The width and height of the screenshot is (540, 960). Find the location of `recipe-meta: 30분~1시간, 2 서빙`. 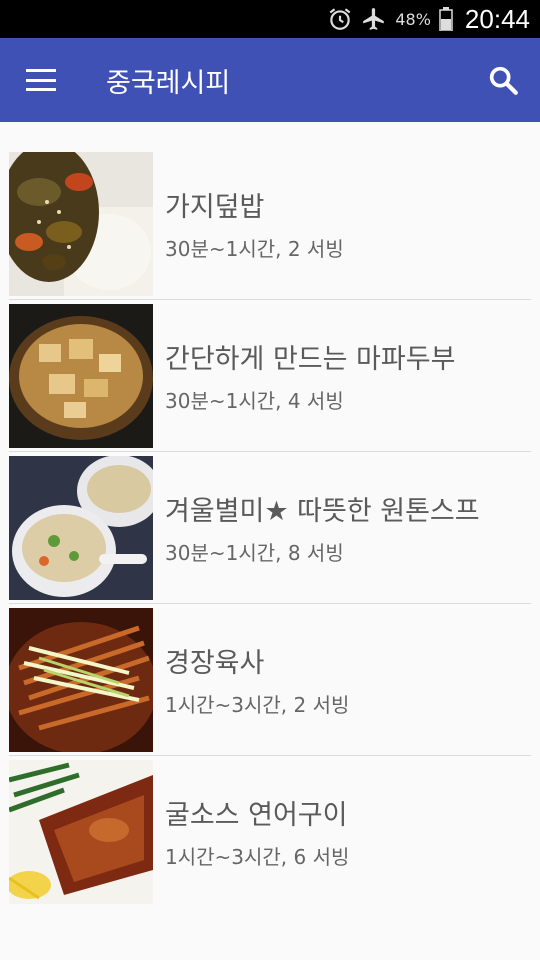

recipe-meta: 30분~1시간, 2 서빙 is located at coordinates (254, 249).